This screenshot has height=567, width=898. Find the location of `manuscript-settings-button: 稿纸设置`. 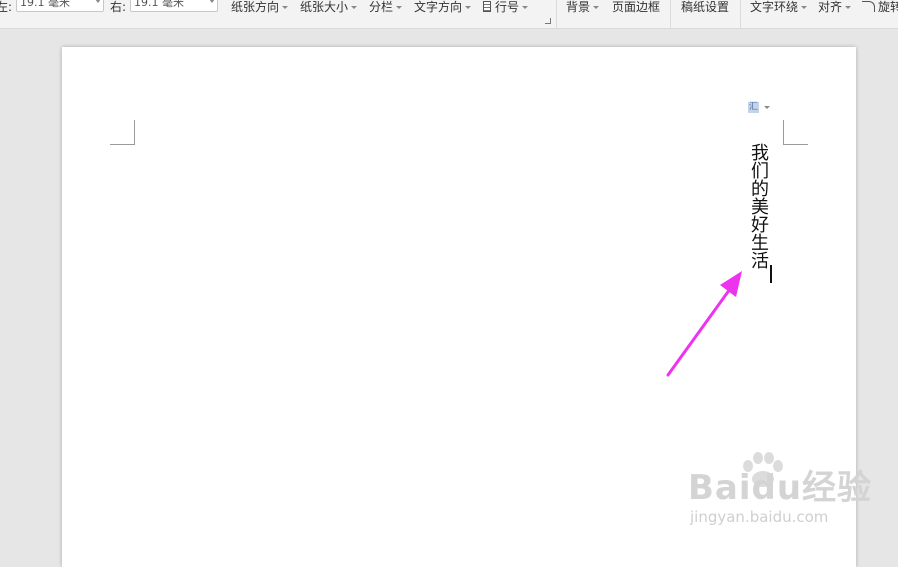

manuscript-settings-button: 稿纸设置 is located at coordinates (705, 7).